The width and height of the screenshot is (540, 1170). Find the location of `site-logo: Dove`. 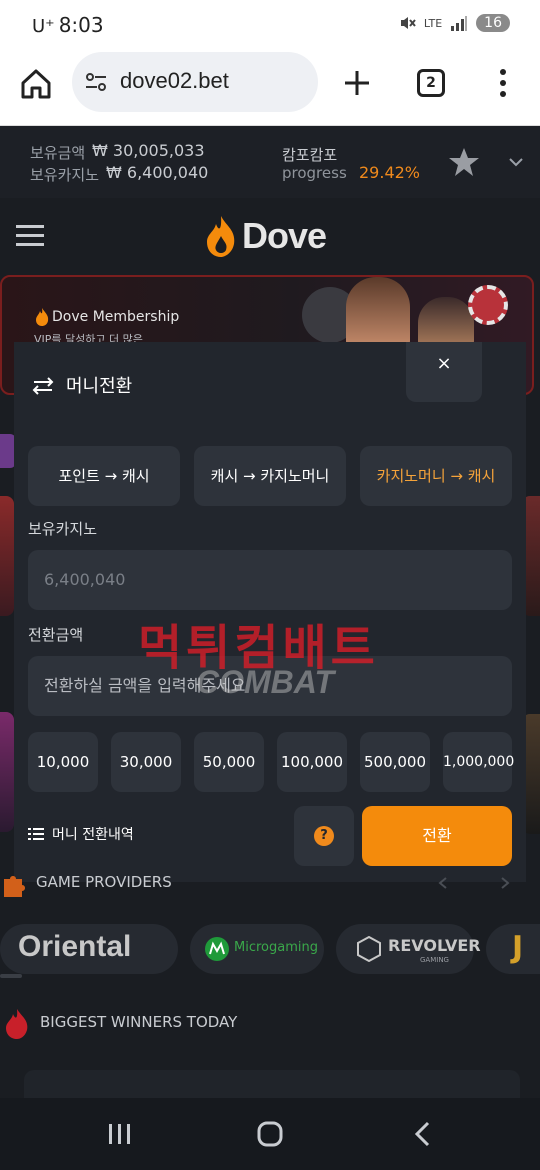

site-logo: Dove is located at coordinates (265, 236).